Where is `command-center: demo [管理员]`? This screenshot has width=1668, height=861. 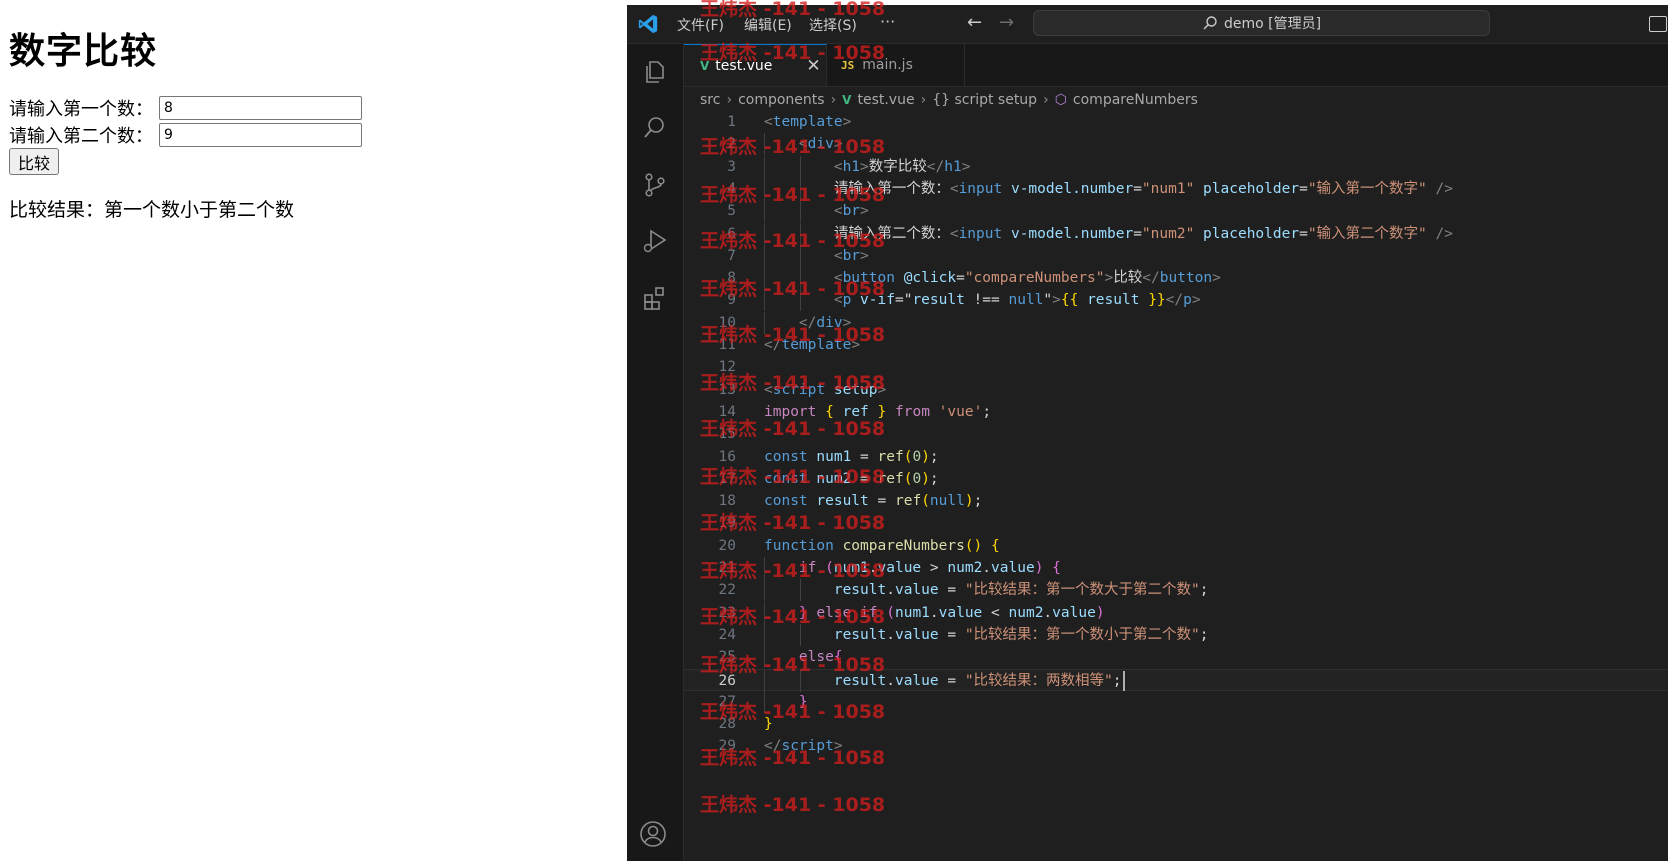 command-center: demo [管理员] is located at coordinates (1261, 23).